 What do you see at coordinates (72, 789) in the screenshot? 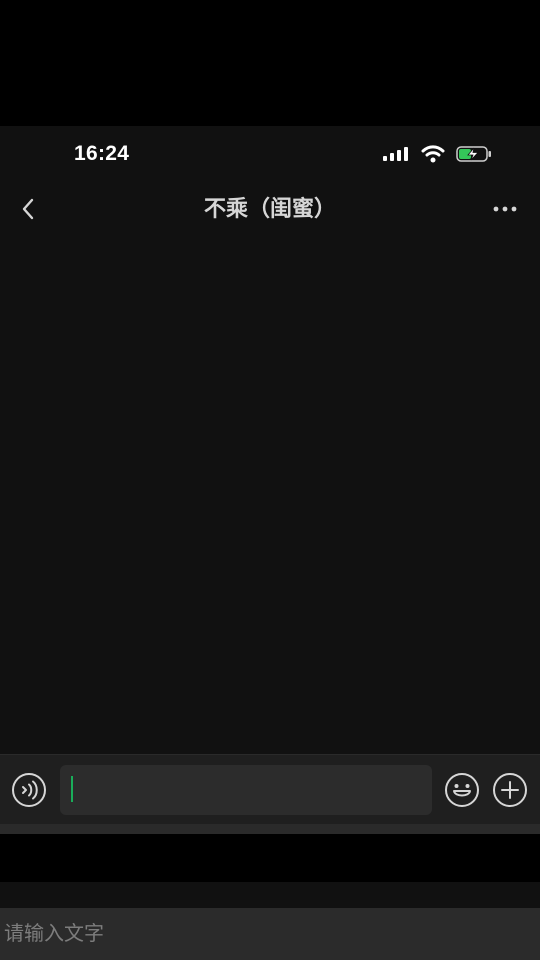
I see `text-cursor` at bounding box center [72, 789].